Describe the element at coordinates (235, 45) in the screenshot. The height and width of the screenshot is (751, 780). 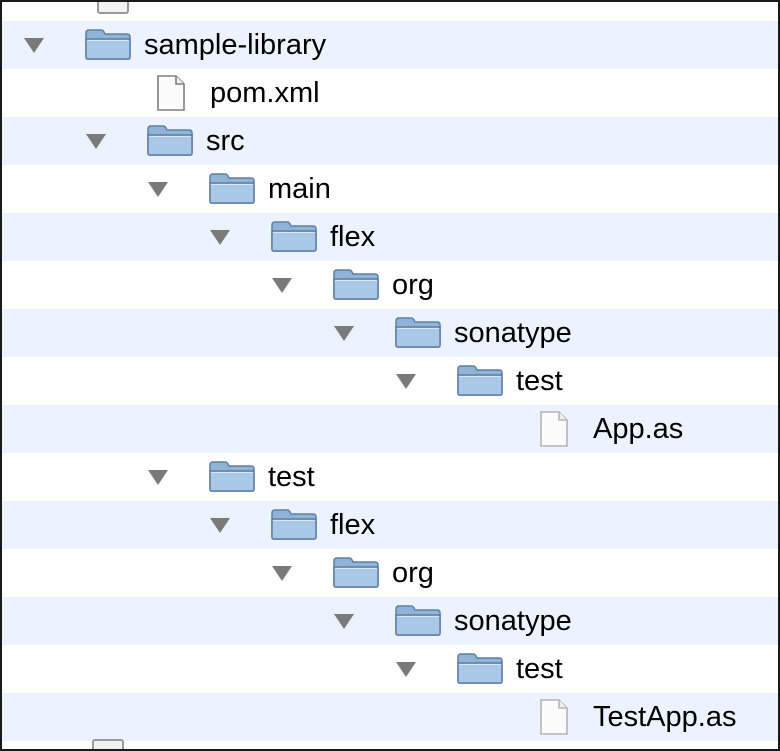
I see `tree-item-label: sample-library` at that location.